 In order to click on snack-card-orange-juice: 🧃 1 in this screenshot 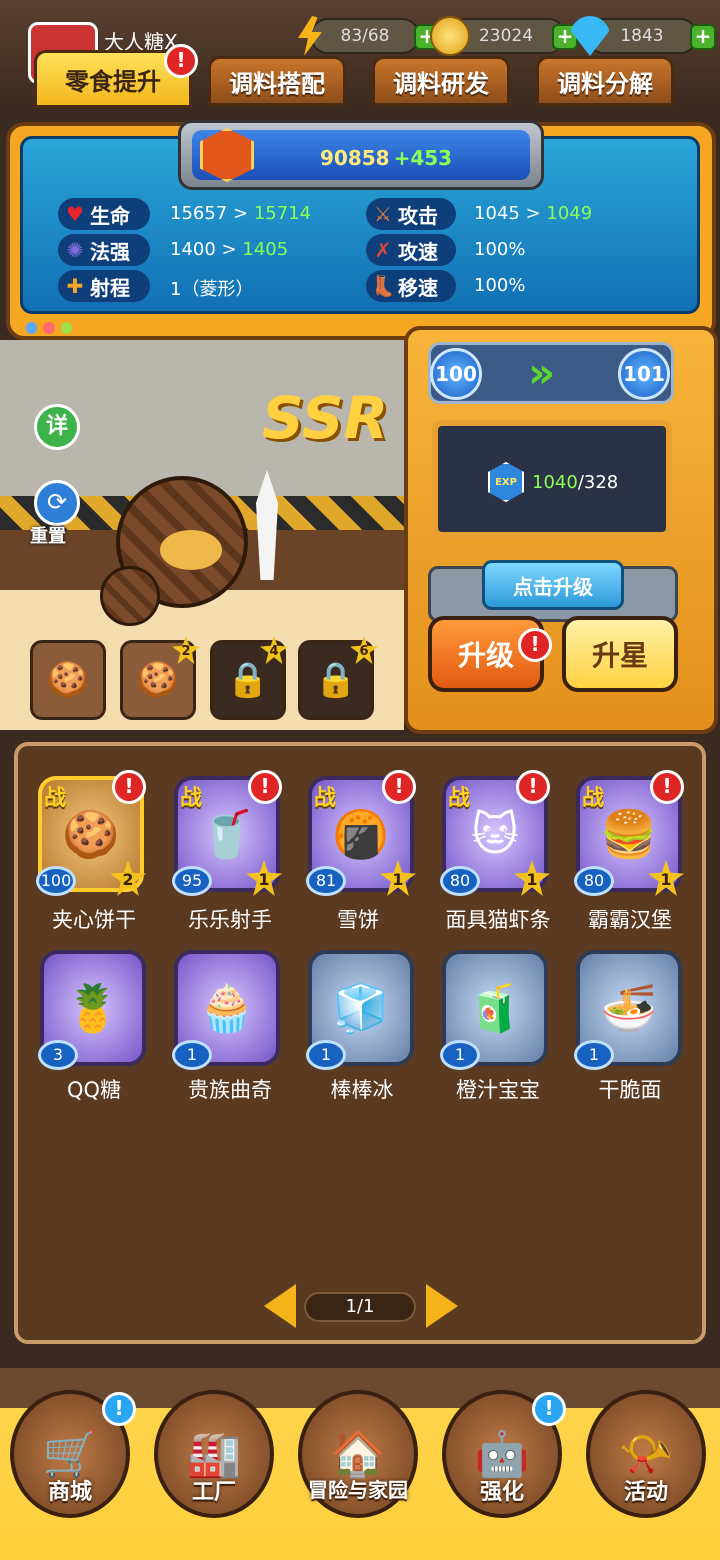, I will do `click(494, 1010)`.